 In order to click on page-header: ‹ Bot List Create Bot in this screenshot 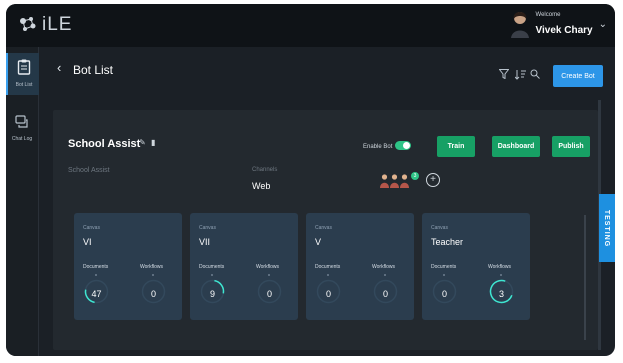, I will do `click(327, 73)`.